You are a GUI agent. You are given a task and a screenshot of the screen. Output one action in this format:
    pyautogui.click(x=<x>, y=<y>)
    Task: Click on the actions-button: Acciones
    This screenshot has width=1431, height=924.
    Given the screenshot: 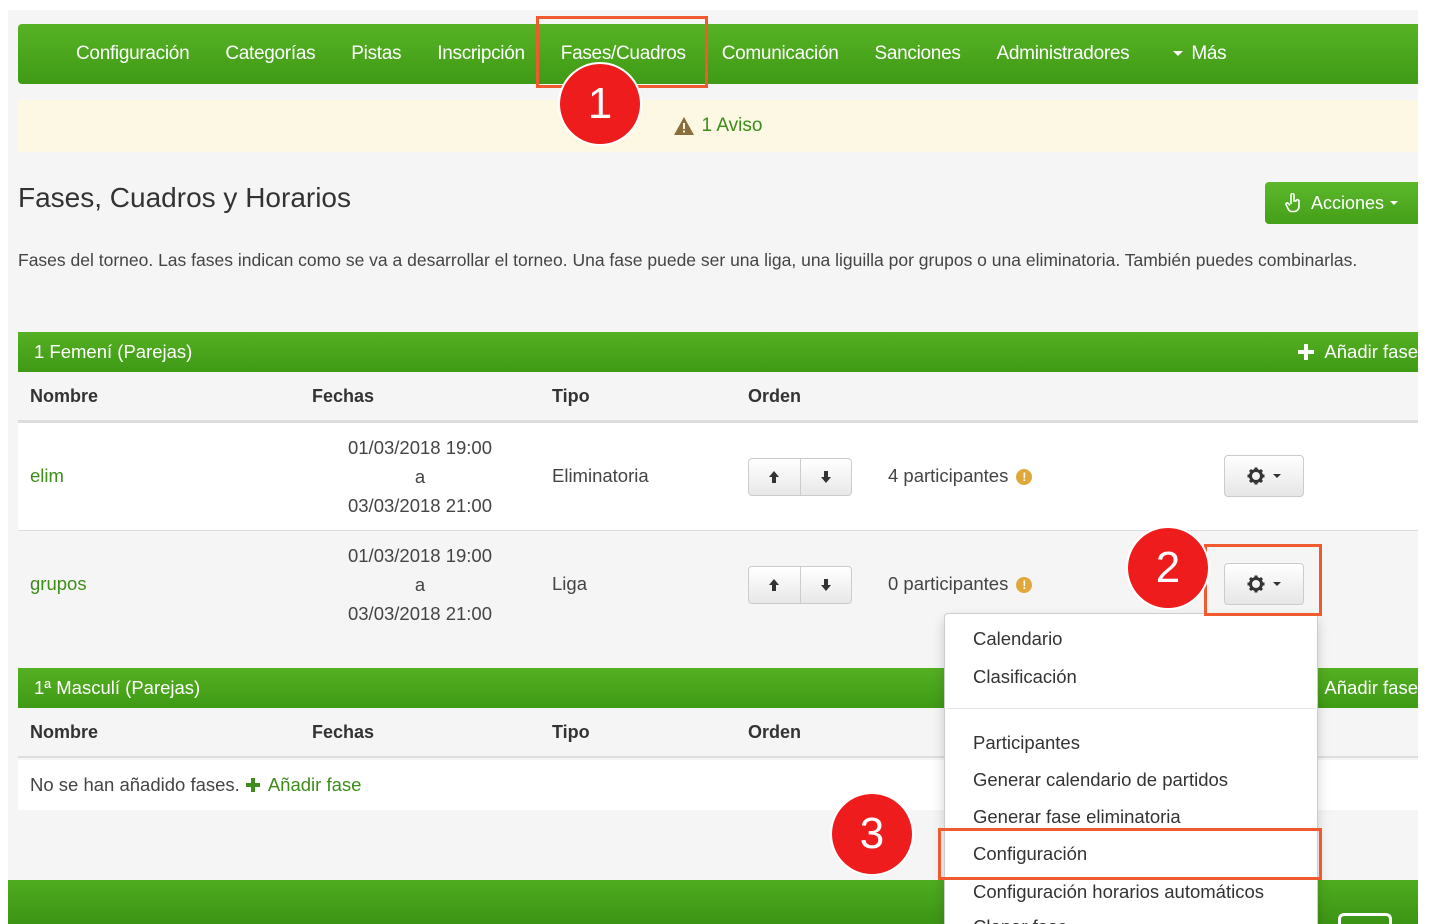 What is the action you would take?
    pyautogui.click(x=1341, y=203)
    